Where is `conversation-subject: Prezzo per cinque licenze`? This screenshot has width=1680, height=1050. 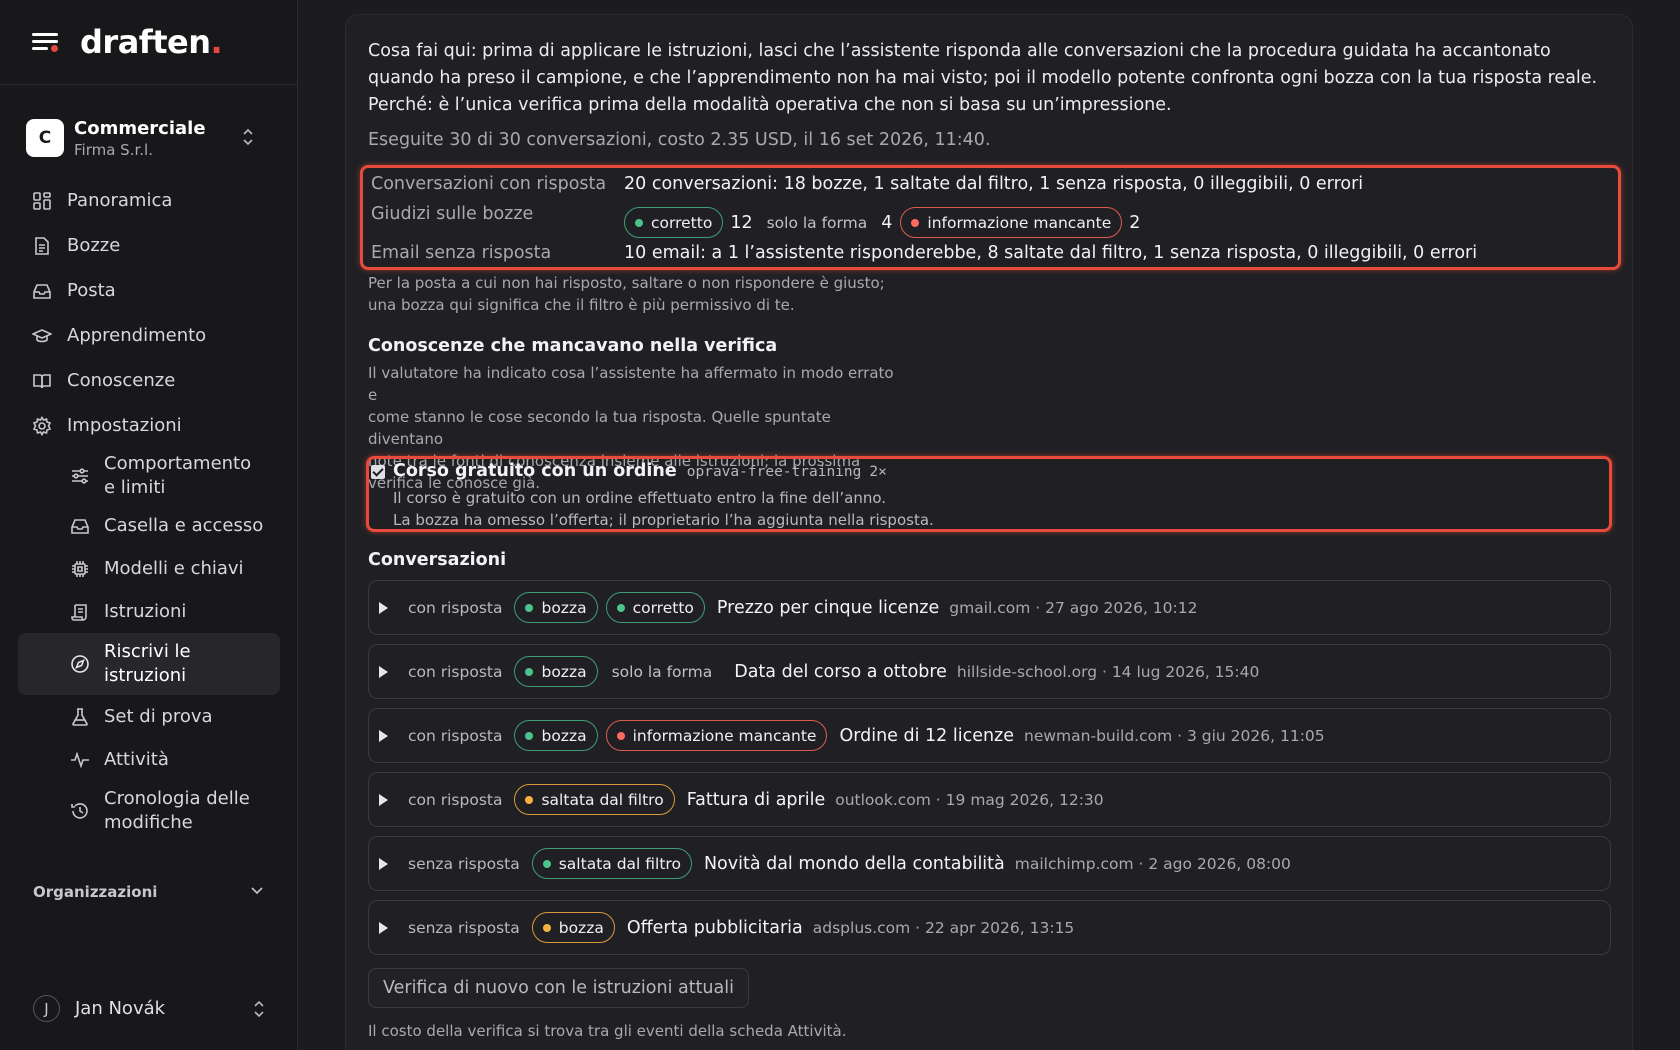
conversation-subject: Prezzo per cinque licenze is located at coordinates (828, 607).